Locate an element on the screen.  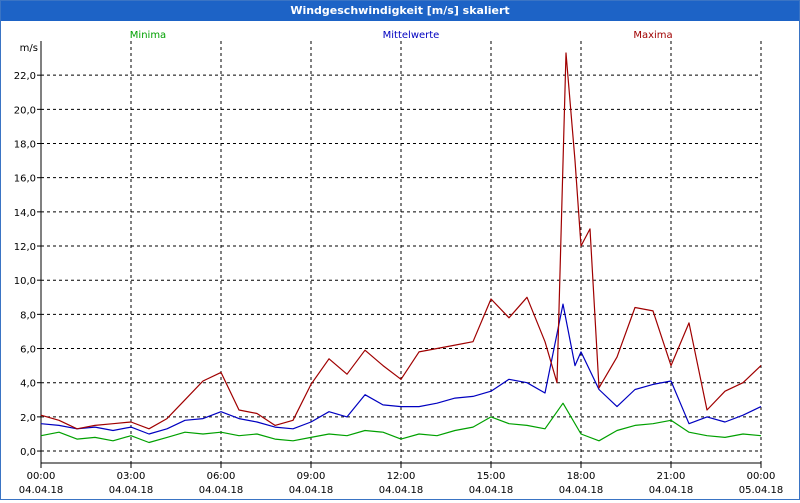
legend-minima: Minima is located at coordinates (148, 35).